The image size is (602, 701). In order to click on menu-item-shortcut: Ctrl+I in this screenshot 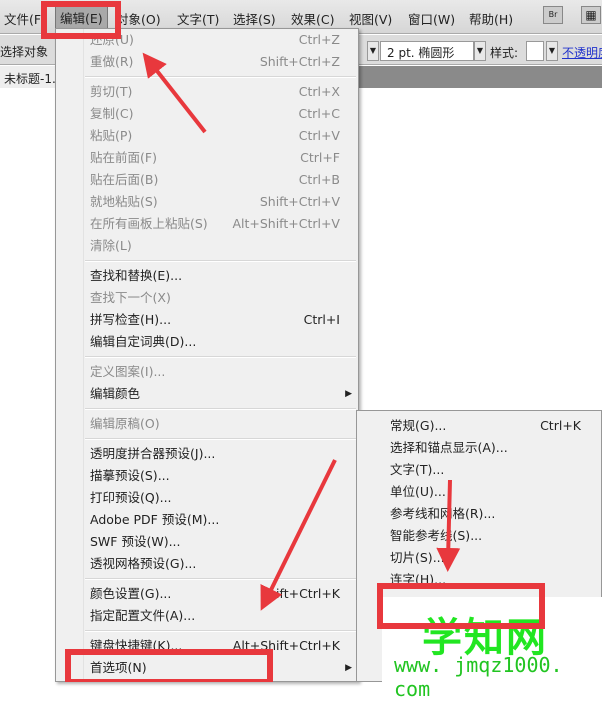, I will do `click(321, 319)`.